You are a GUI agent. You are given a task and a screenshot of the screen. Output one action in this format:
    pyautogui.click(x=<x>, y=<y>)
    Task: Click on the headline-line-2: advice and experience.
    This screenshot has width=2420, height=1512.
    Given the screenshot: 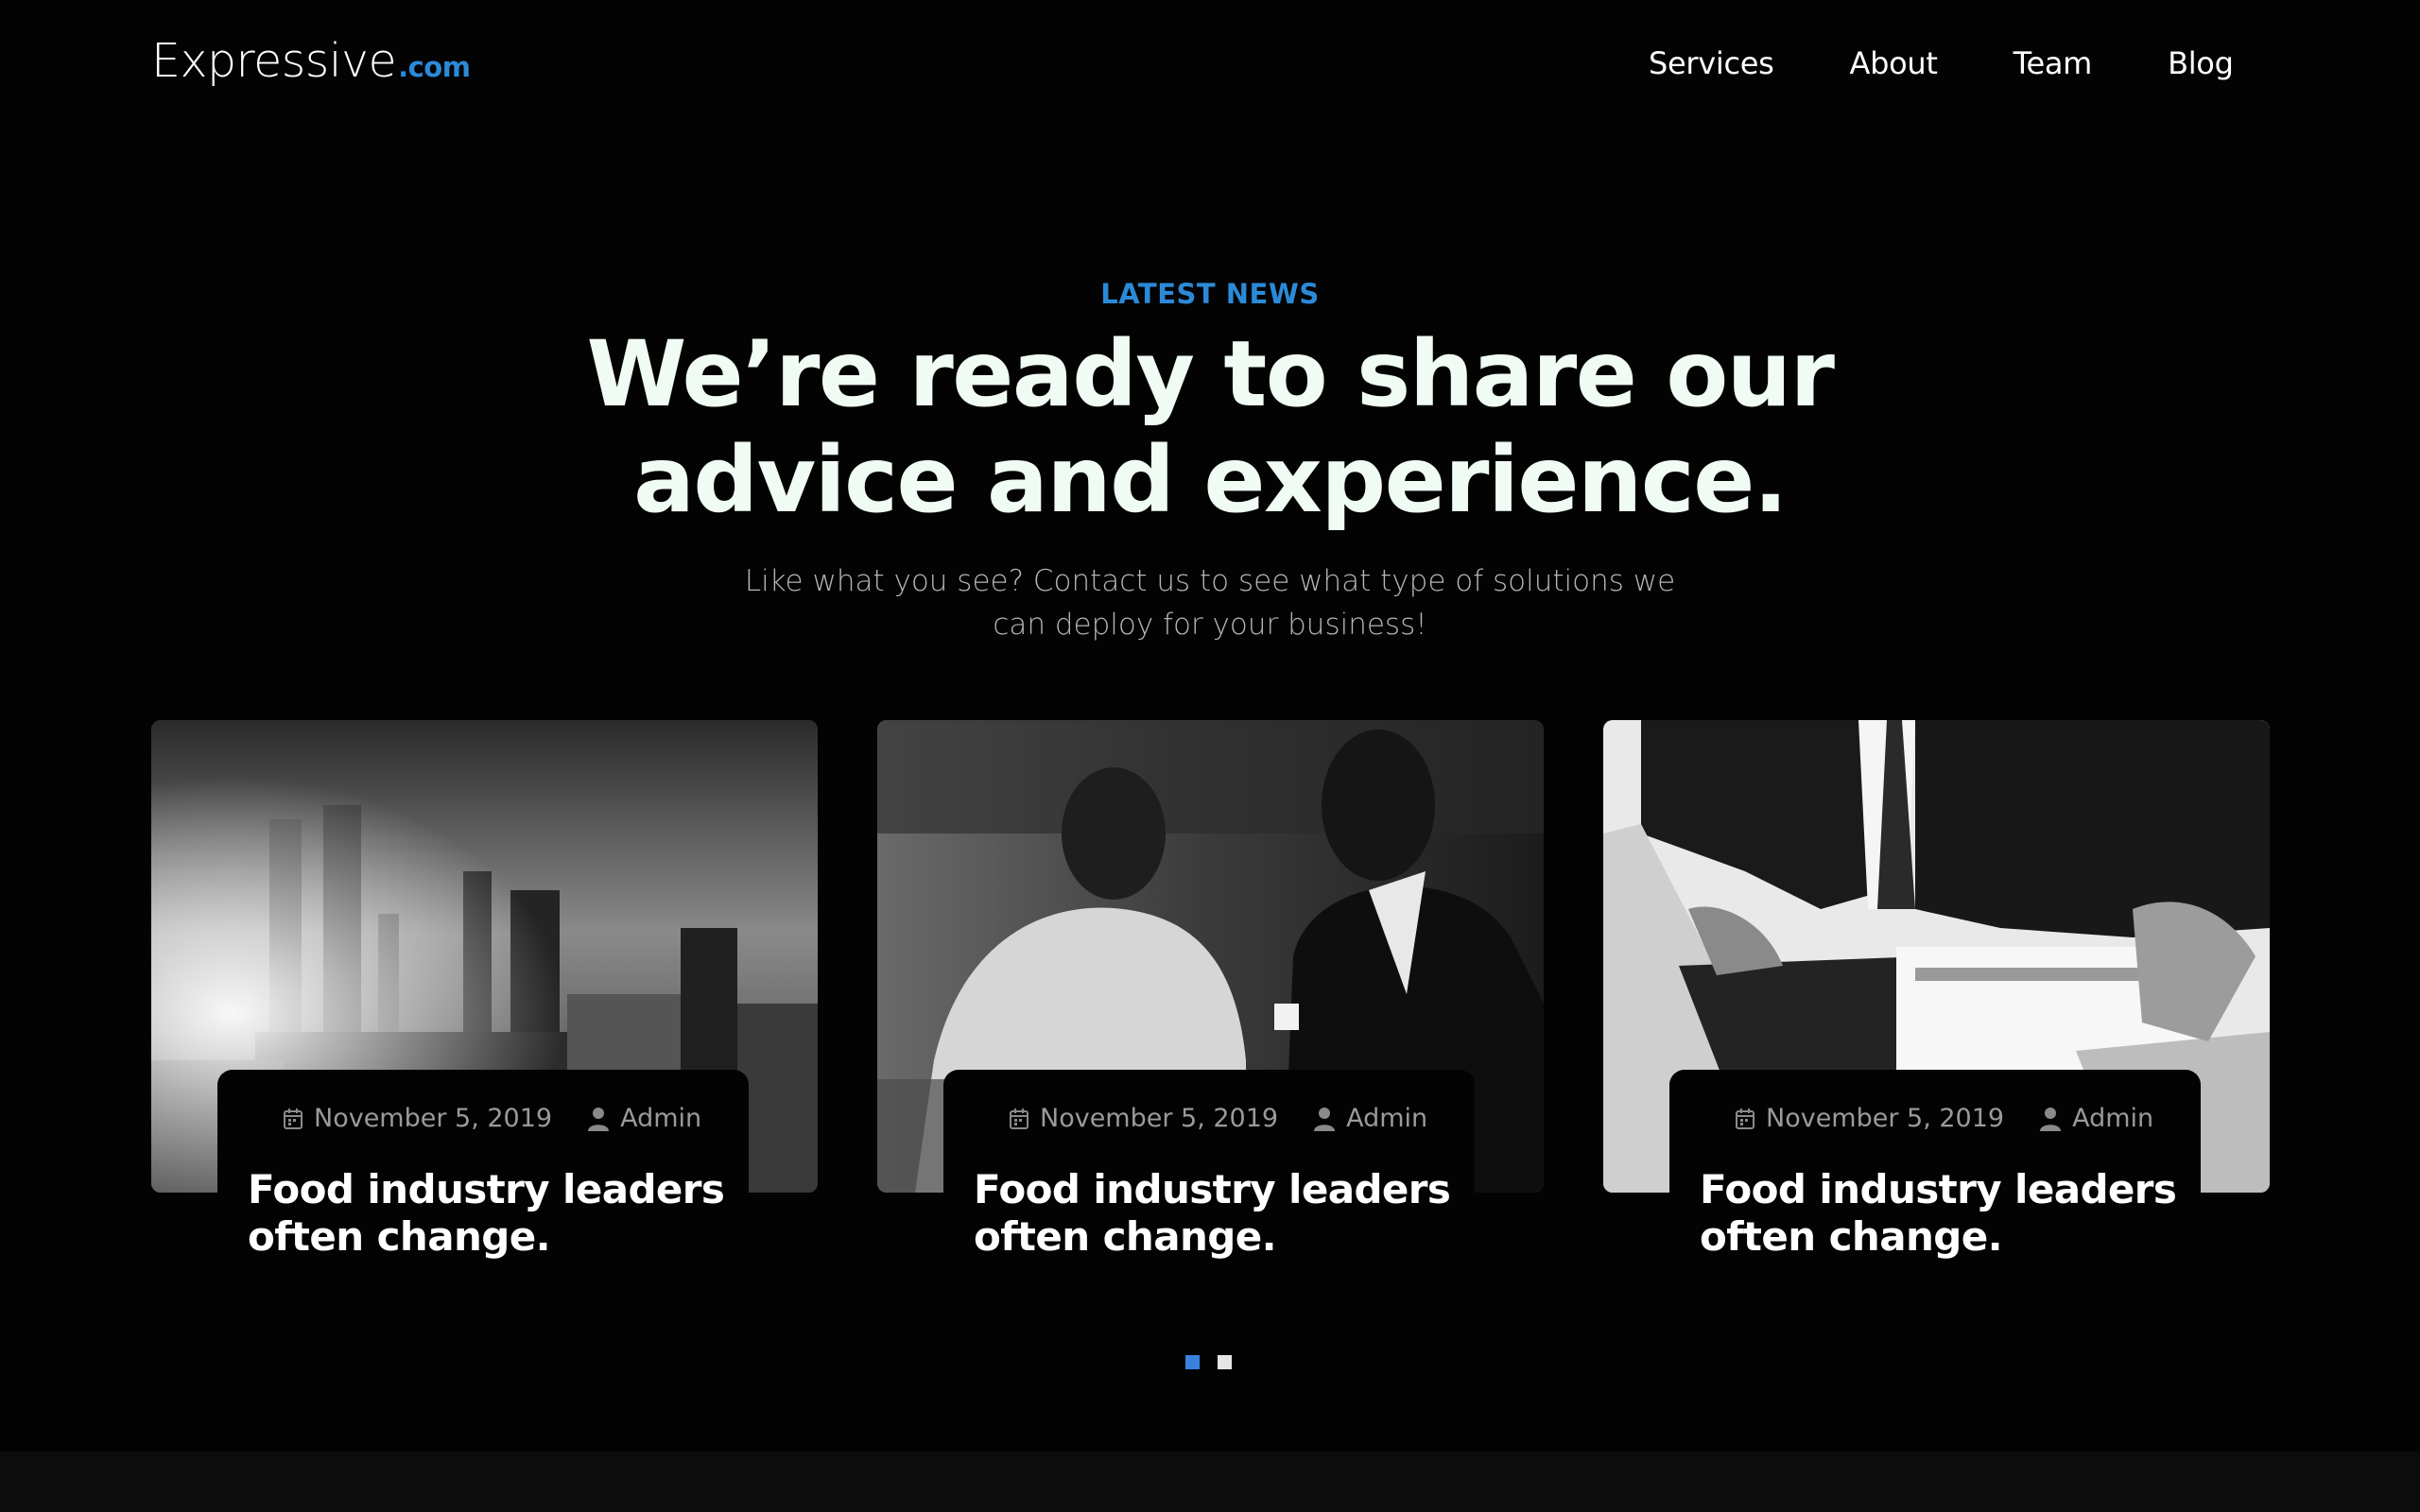 What is the action you would take?
    pyautogui.click(x=1210, y=480)
    